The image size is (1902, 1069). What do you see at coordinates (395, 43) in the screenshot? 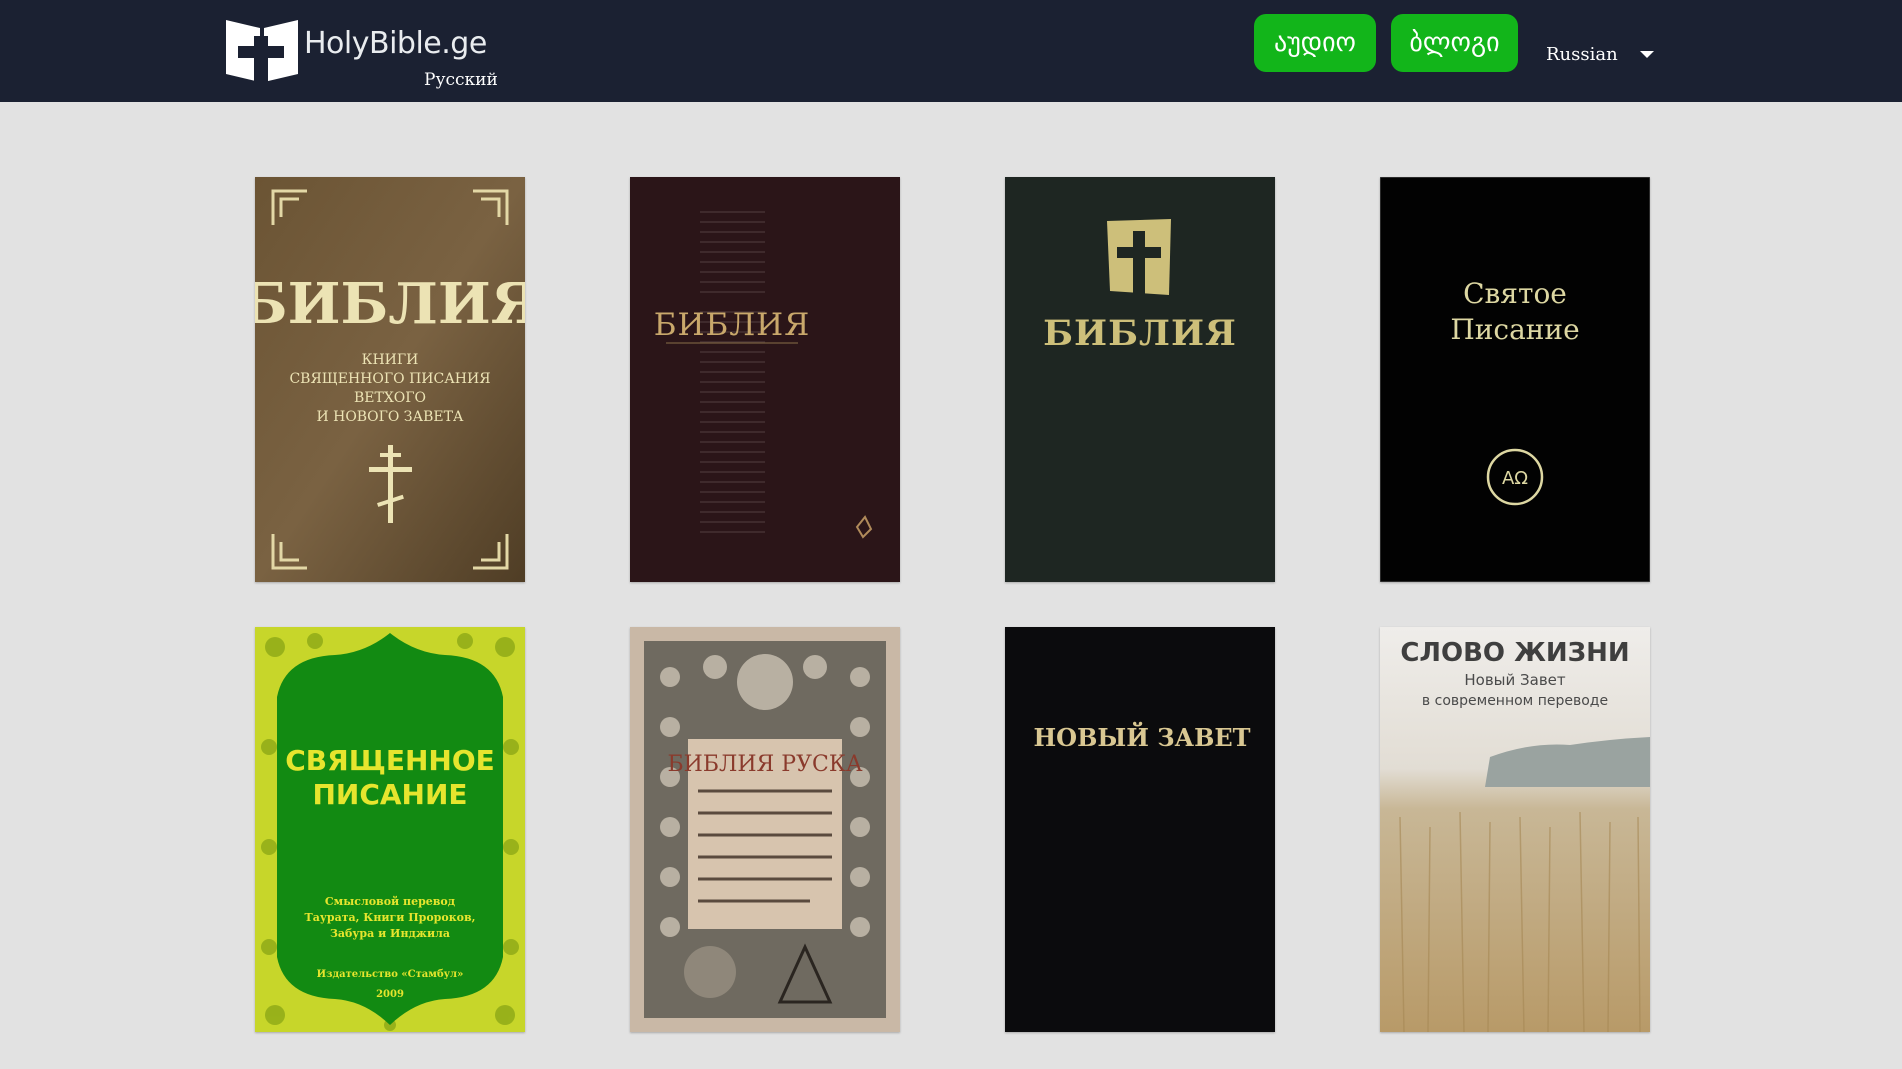
I see `logo-text: HolyBible.ge` at bounding box center [395, 43].